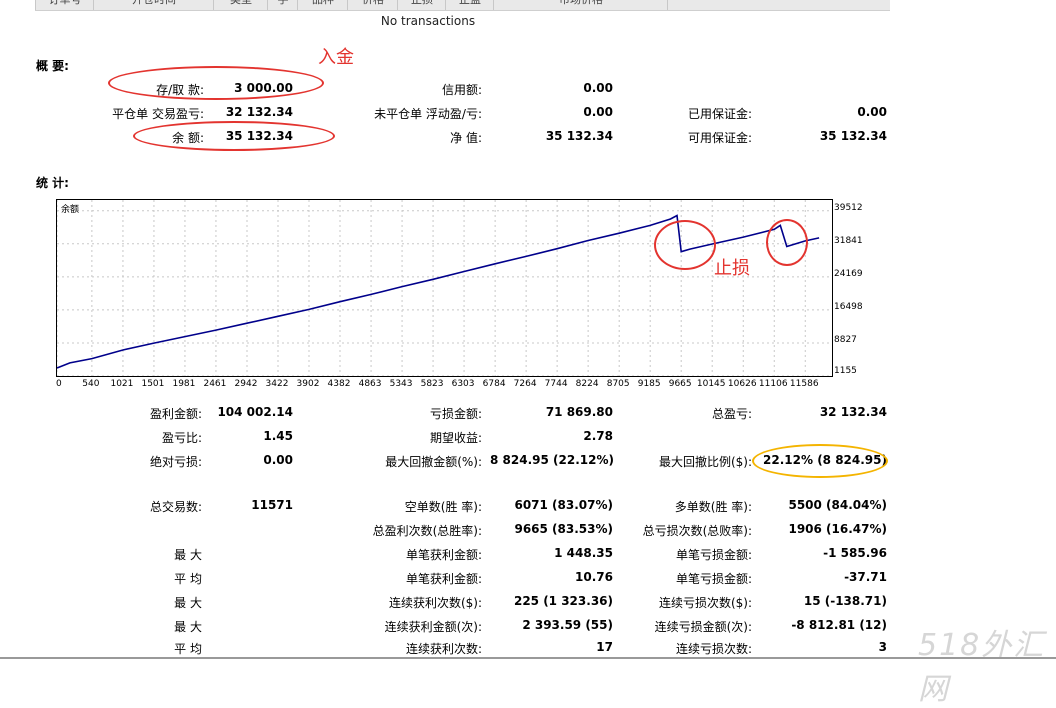  I want to click on stat-value-3: 1906 (16.47%), so click(837, 529).